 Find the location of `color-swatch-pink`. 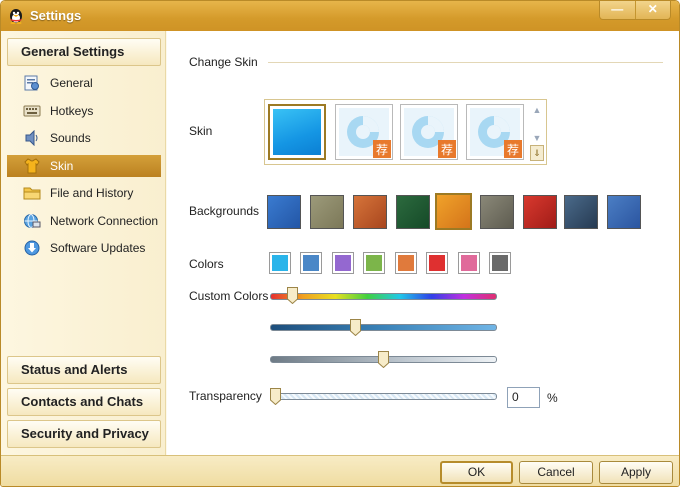

color-swatch-pink is located at coordinates (469, 263).